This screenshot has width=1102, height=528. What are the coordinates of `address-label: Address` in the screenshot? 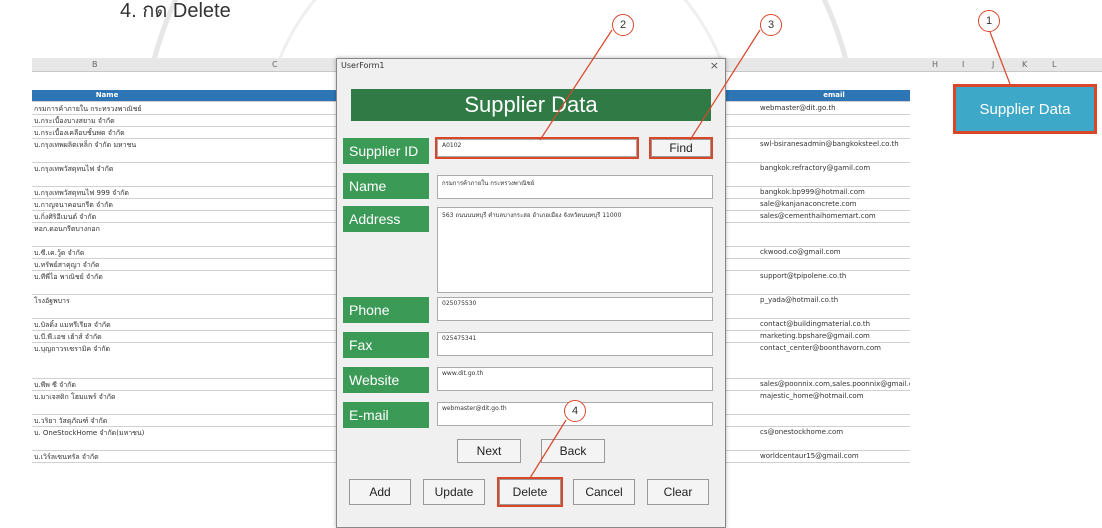 It's located at (386, 219).